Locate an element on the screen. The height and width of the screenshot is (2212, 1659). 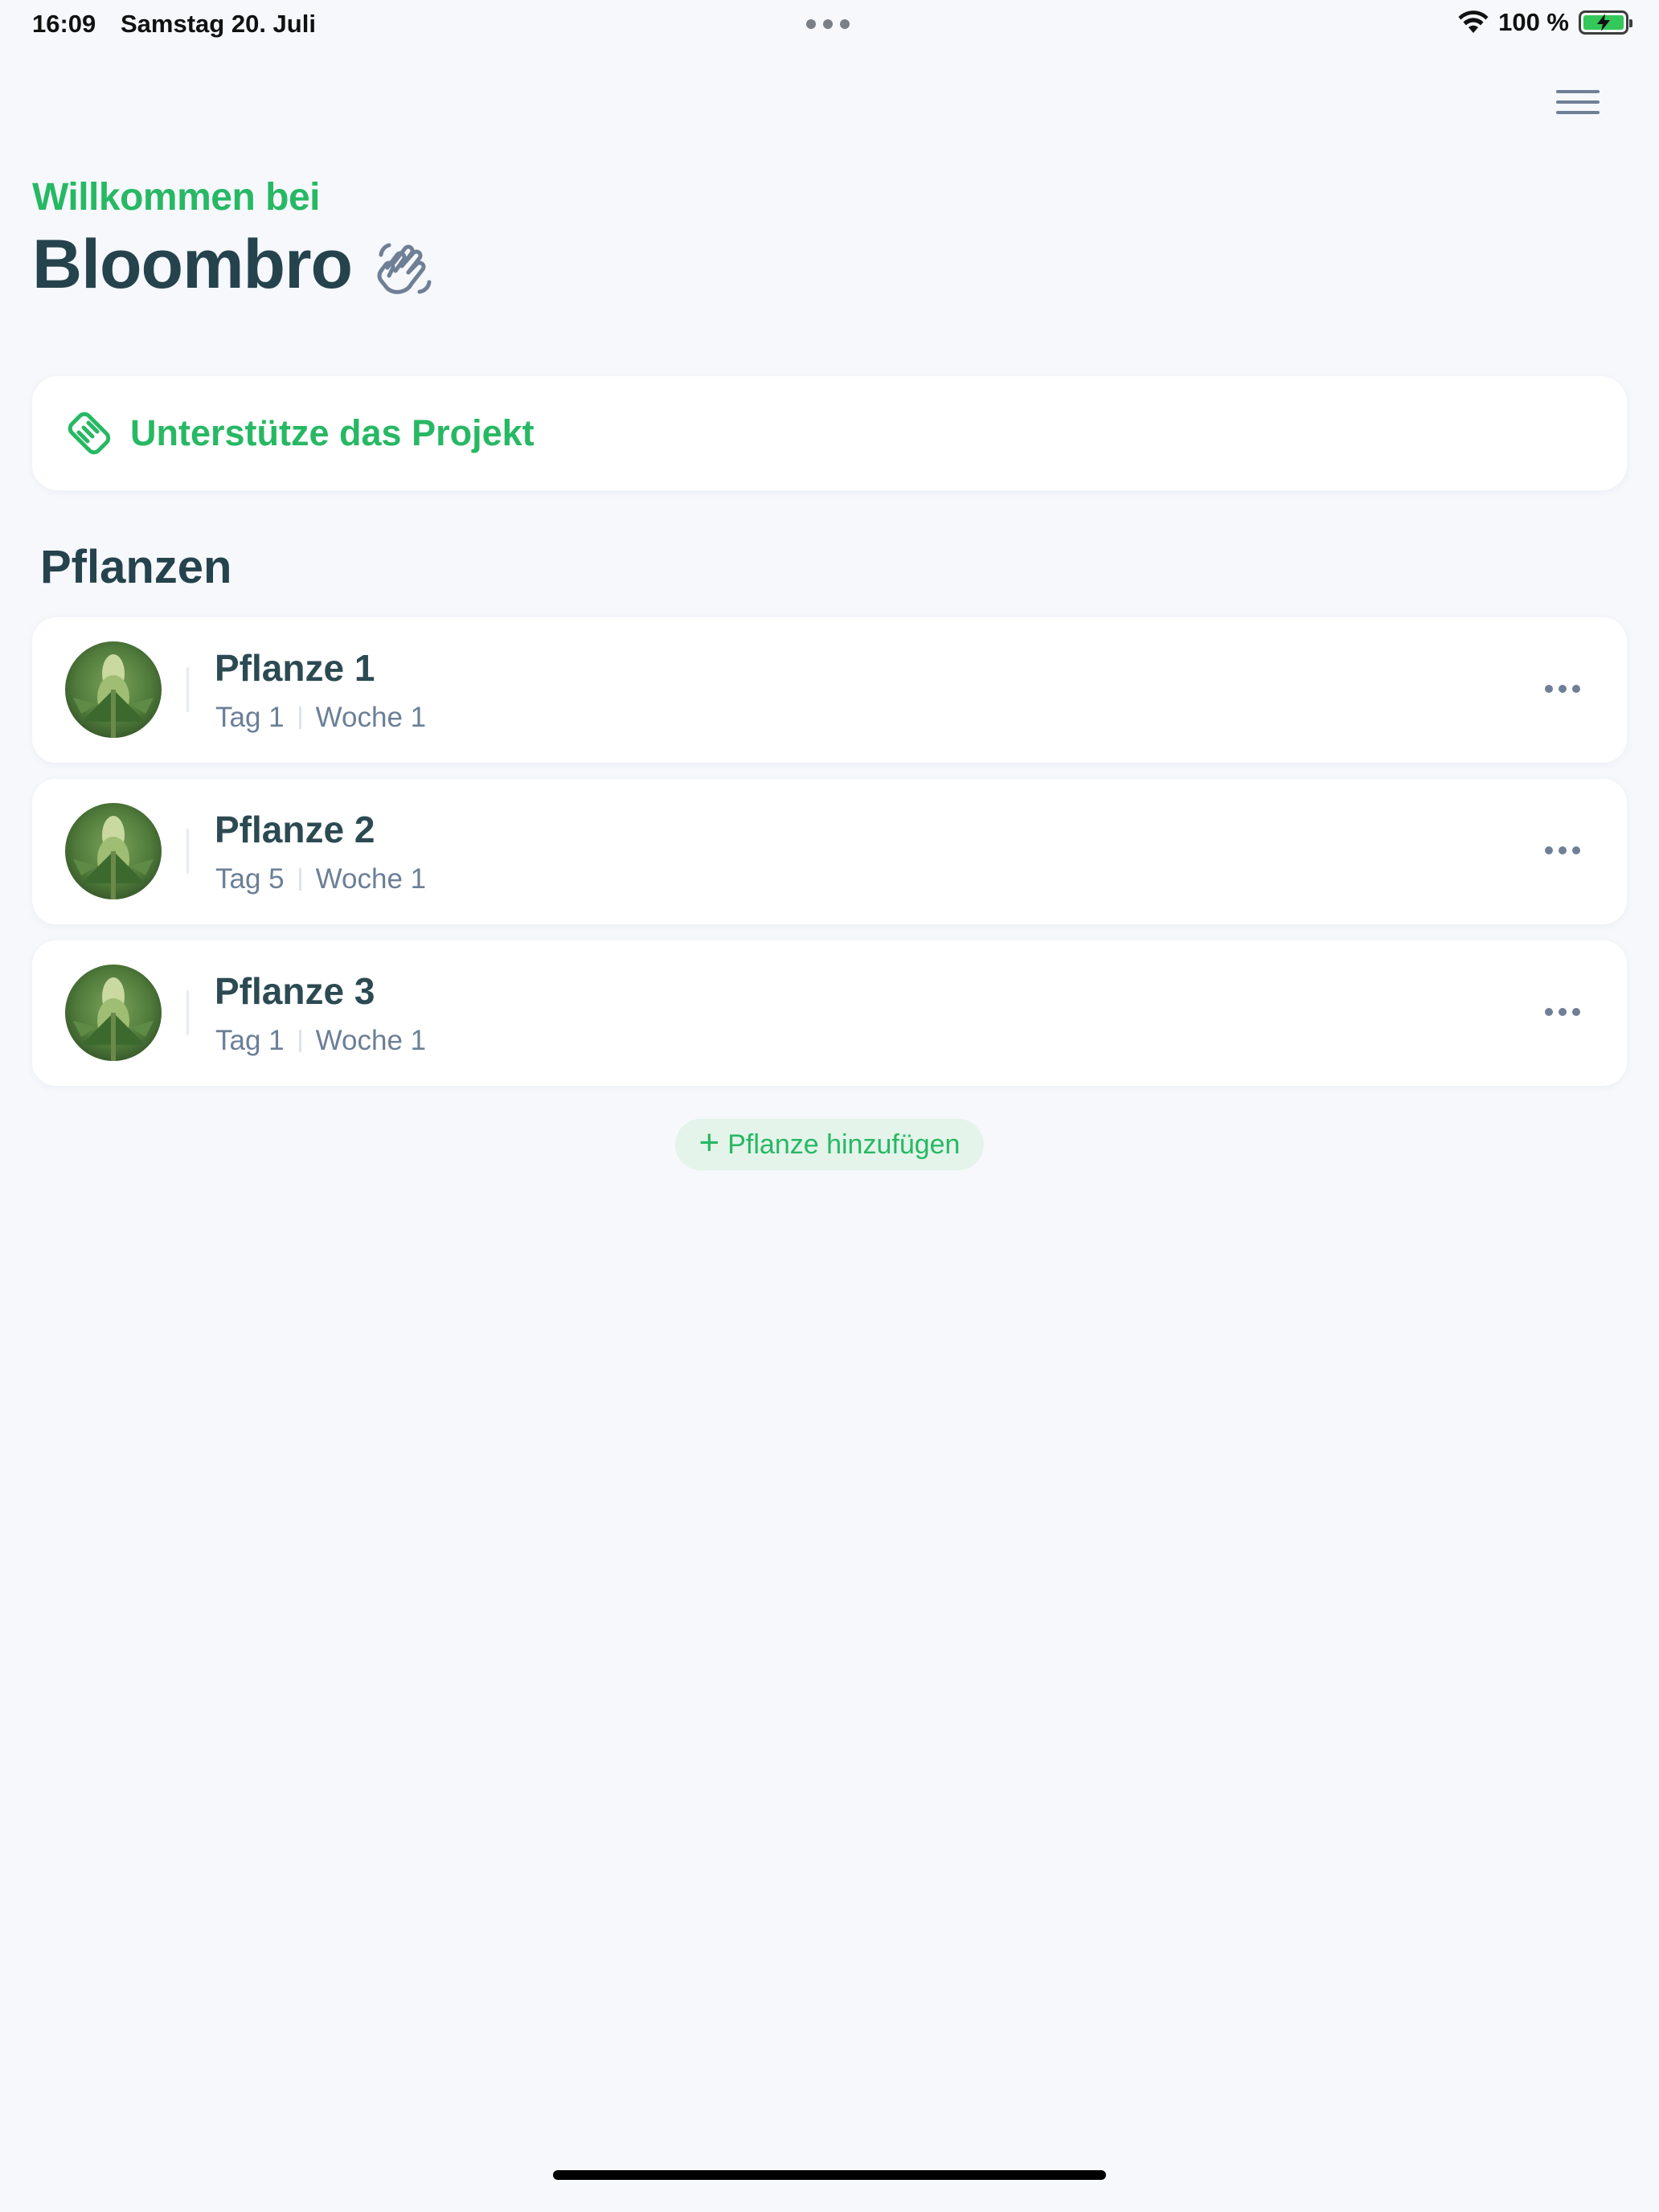
status-right: 100 % is located at coordinates (1545, 22).